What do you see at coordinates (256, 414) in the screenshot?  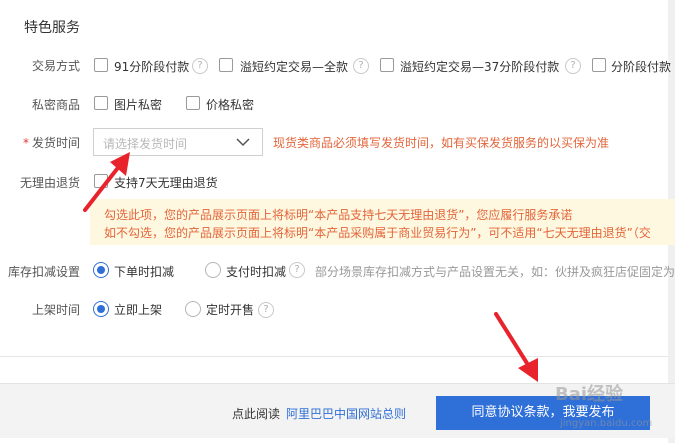 I see `read-prompt: 点此阅读` at bounding box center [256, 414].